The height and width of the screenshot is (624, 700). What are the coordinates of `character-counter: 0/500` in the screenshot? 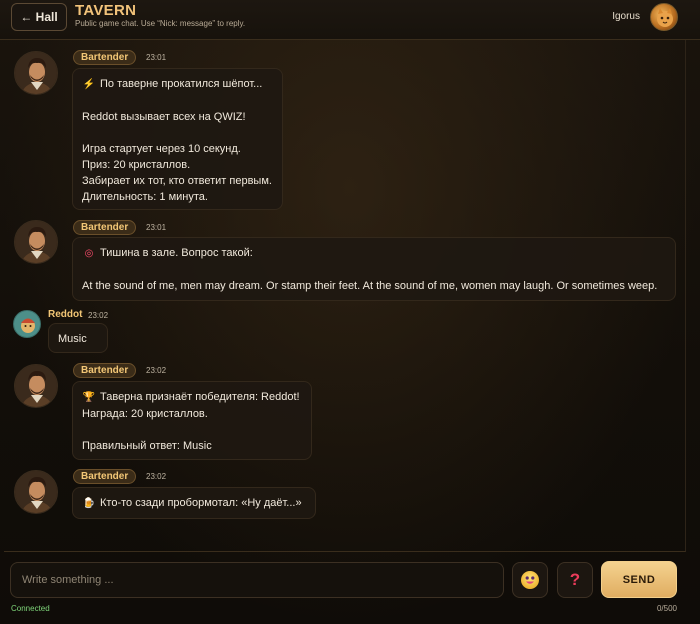 It's located at (666, 608).